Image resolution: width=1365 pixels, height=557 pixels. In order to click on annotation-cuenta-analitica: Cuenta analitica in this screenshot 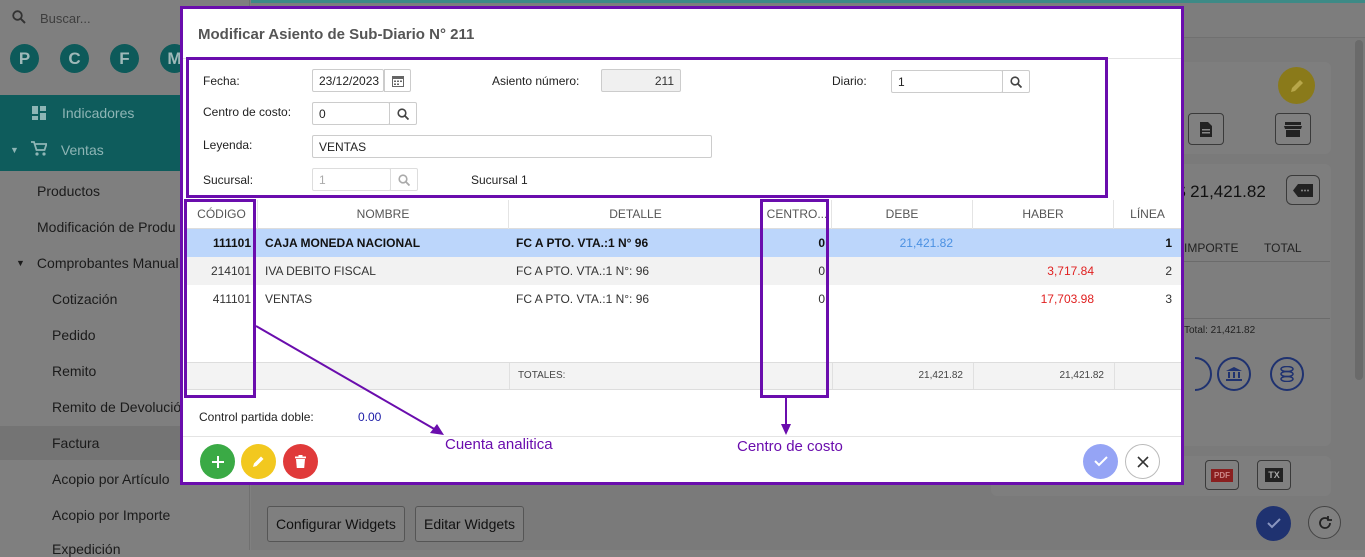, I will do `click(499, 444)`.